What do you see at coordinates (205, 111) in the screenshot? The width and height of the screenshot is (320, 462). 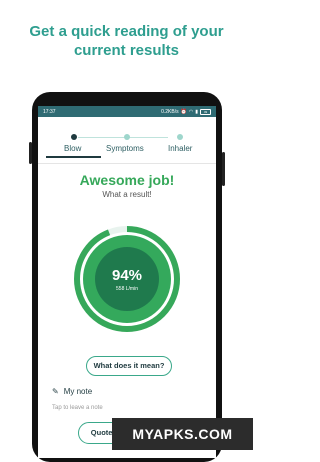 I see `battery-icon: 49` at bounding box center [205, 111].